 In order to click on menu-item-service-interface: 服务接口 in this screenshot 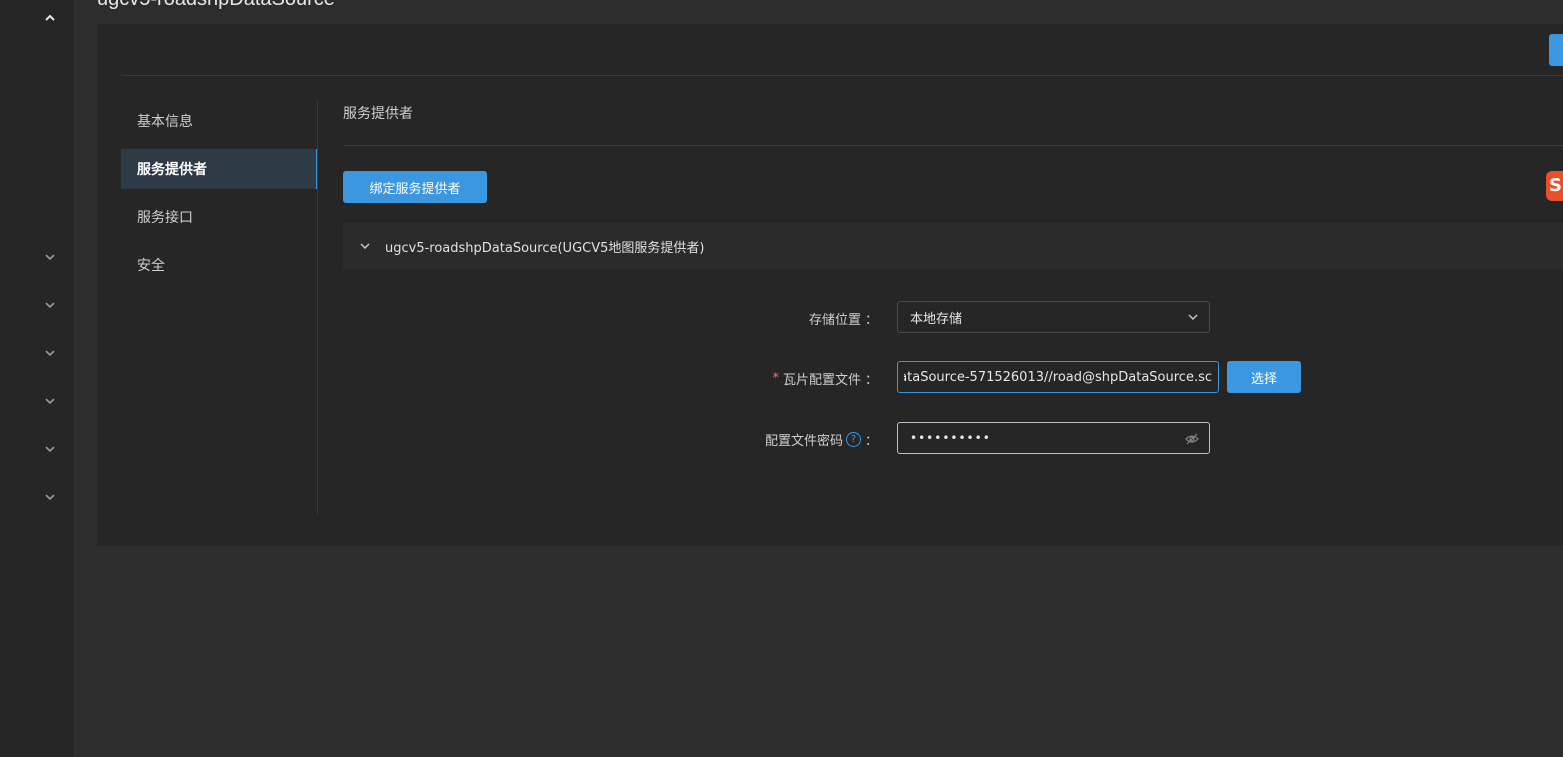, I will do `click(219, 217)`.